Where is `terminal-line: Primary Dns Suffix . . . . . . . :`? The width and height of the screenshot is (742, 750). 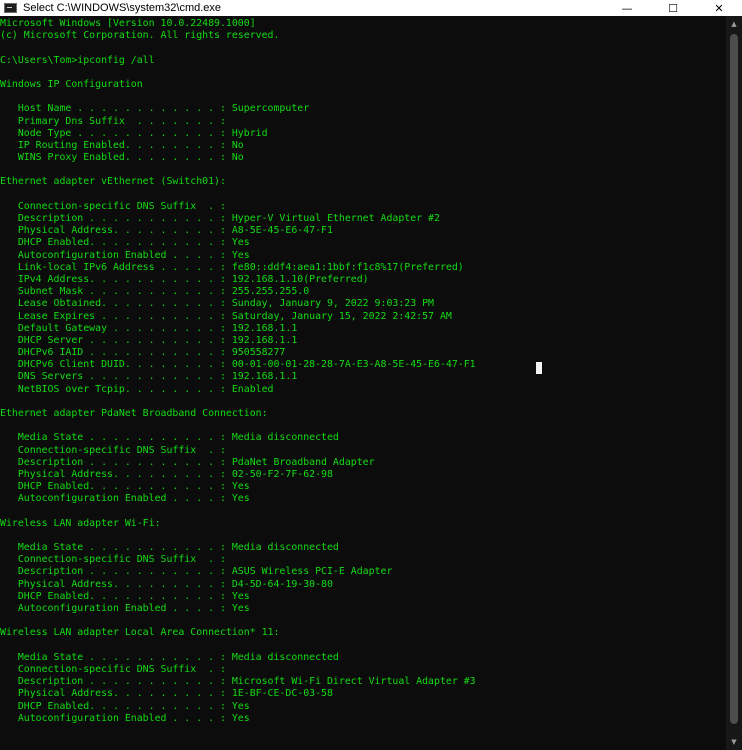 terminal-line: Primary Dns Suffix . . . . . . . : is located at coordinates (113, 121).